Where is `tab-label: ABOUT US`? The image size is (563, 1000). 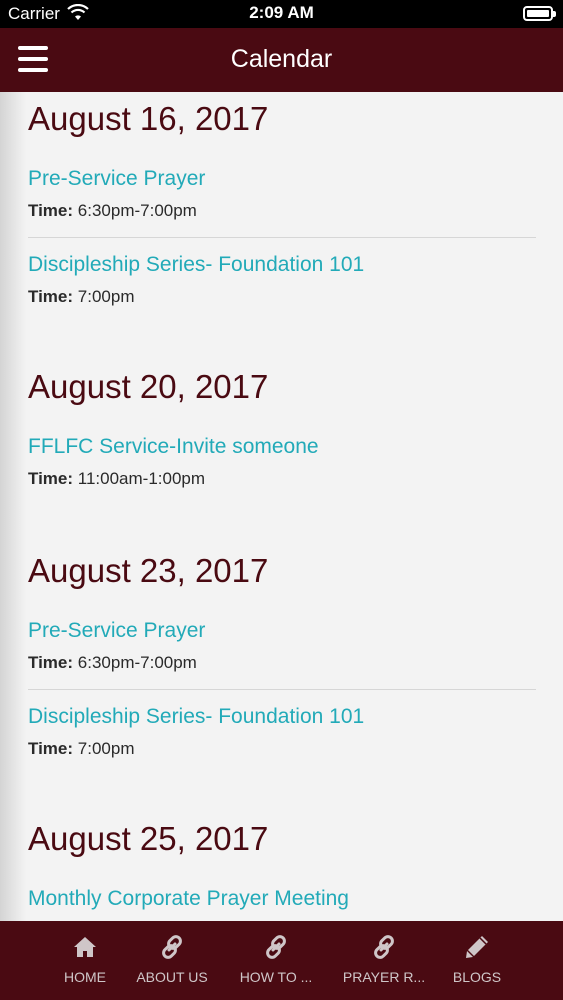
tab-label: ABOUT US is located at coordinates (172, 977).